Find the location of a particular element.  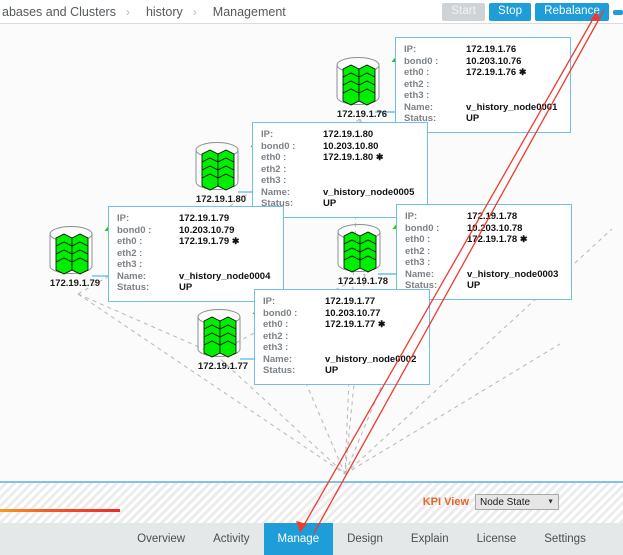

node-172-19-1-78: 172.19.1.78 is located at coordinates (368, 253).